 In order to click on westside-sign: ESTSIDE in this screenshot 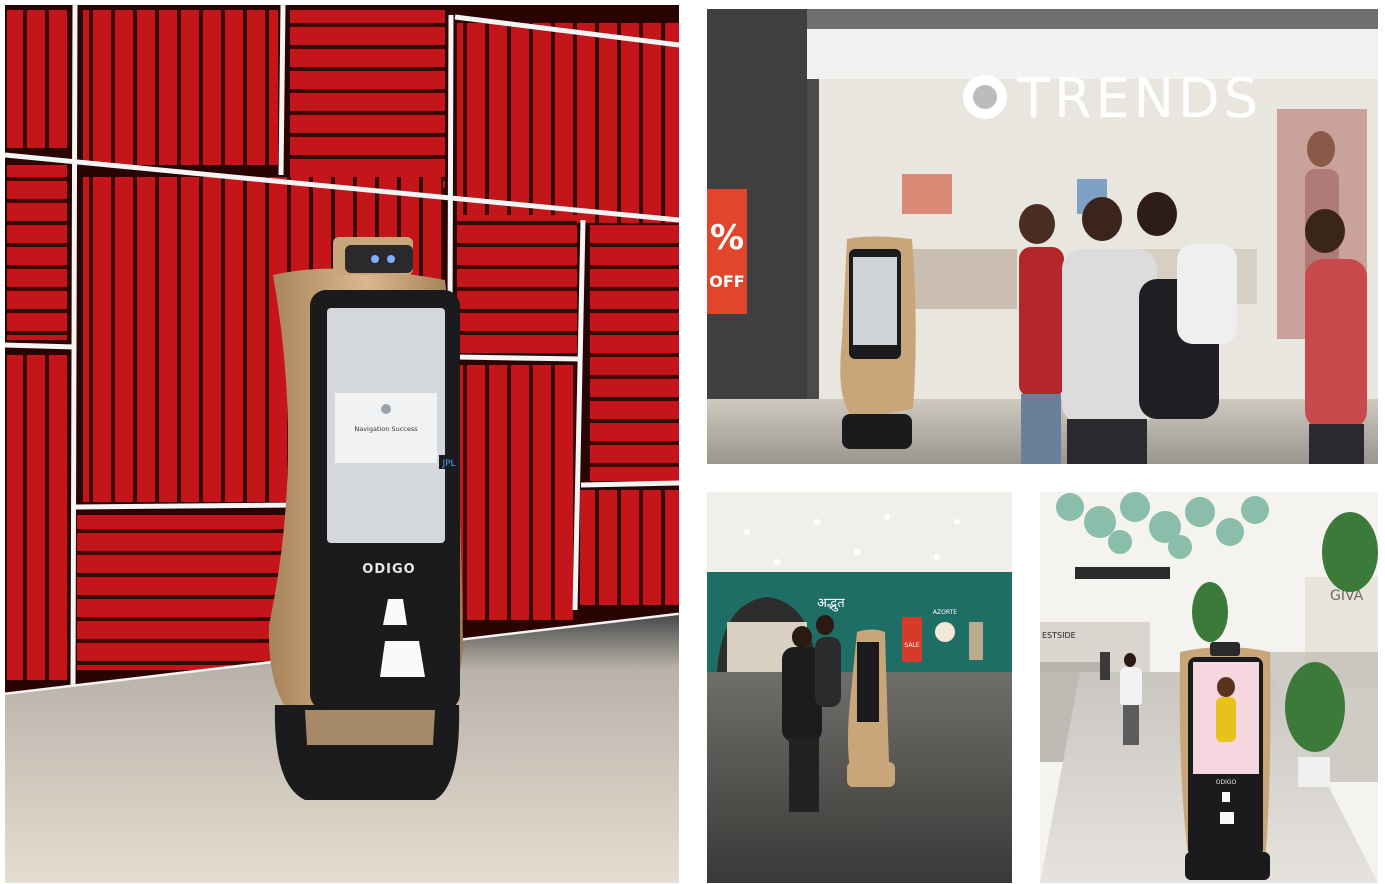, I will do `click(1059, 635)`.